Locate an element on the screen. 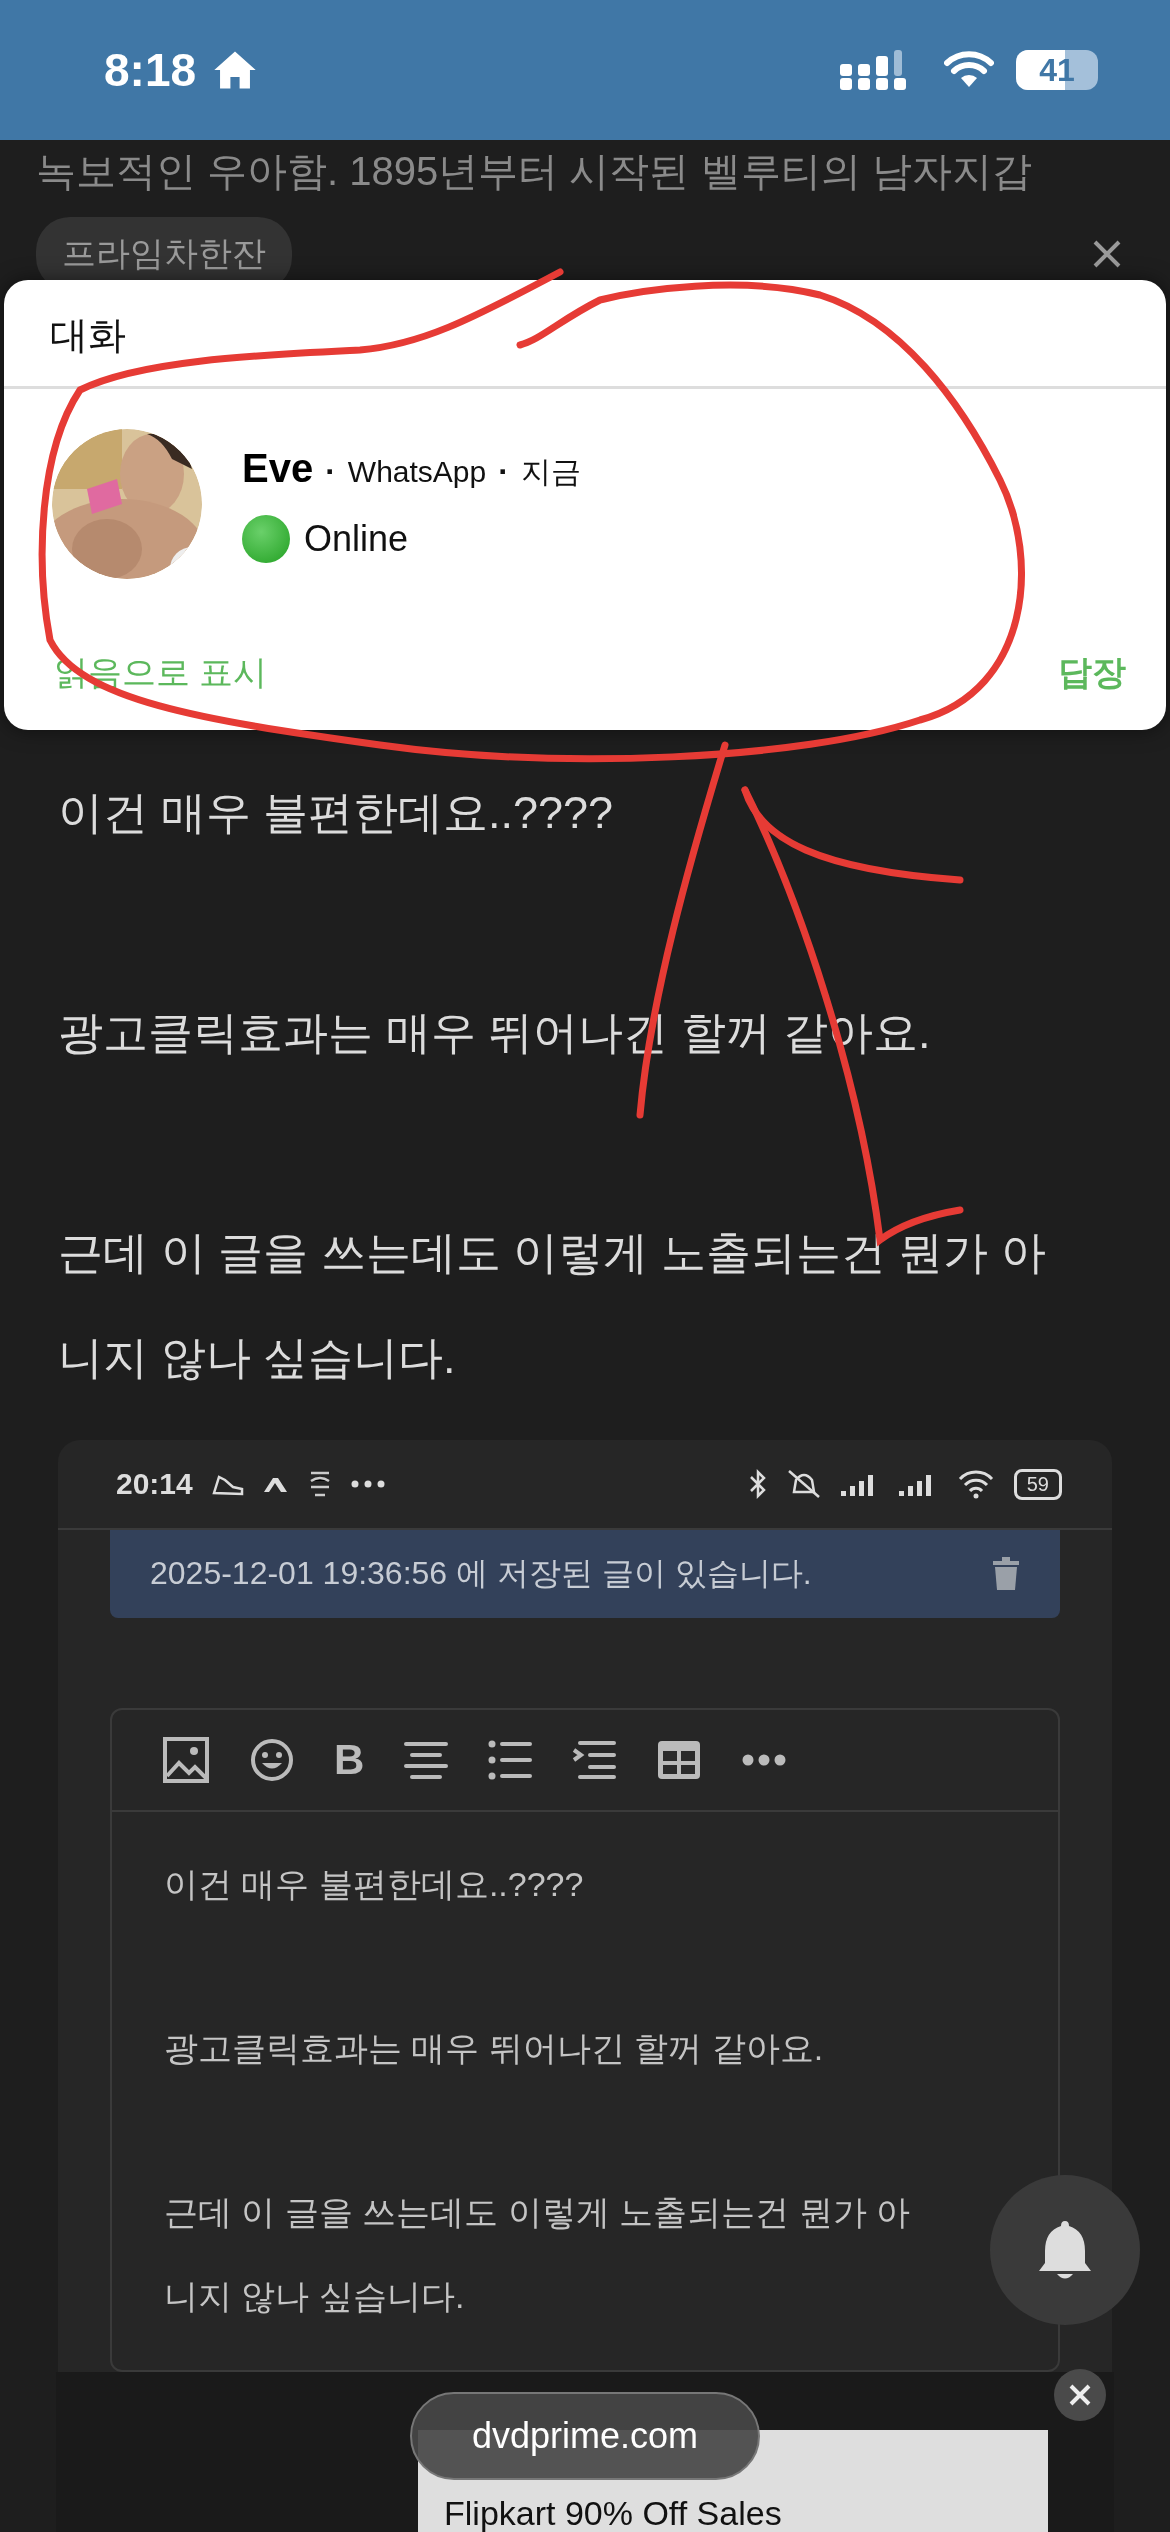 This screenshot has height=2532, width=1170. url-pill: dvdprime.com is located at coordinates (585, 2436).